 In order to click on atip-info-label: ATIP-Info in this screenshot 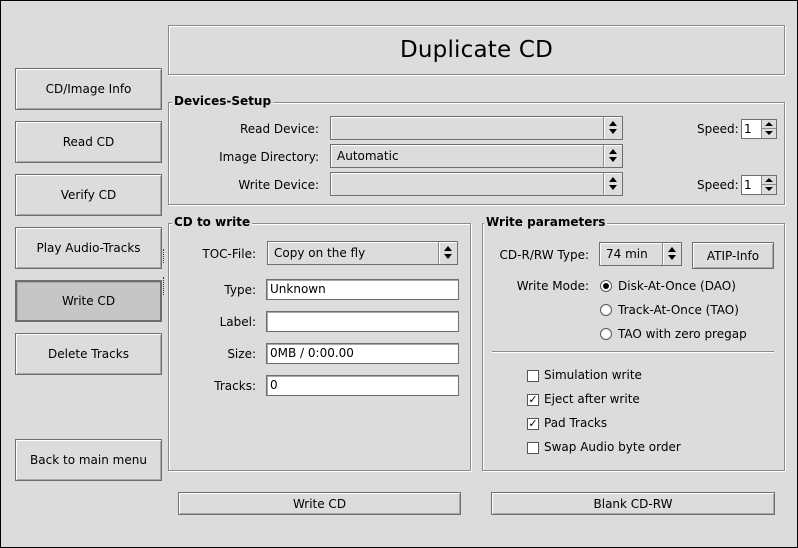, I will do `click(733, 255)`.